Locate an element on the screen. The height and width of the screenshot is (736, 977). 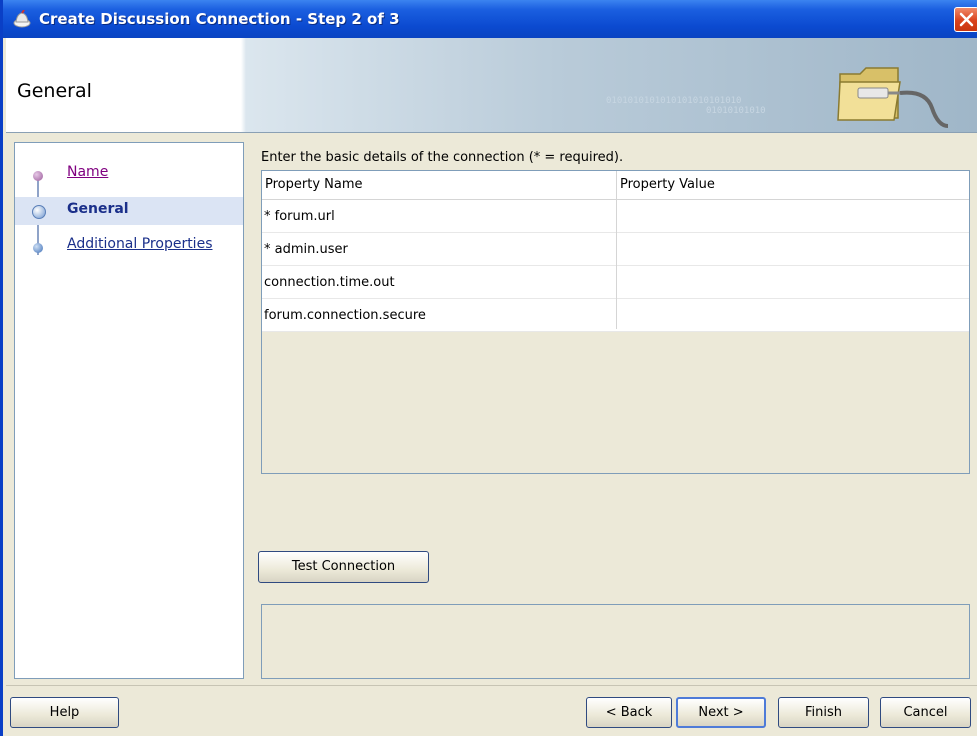
test-connection-label: Test Connection is located at coordinates (343, 566).